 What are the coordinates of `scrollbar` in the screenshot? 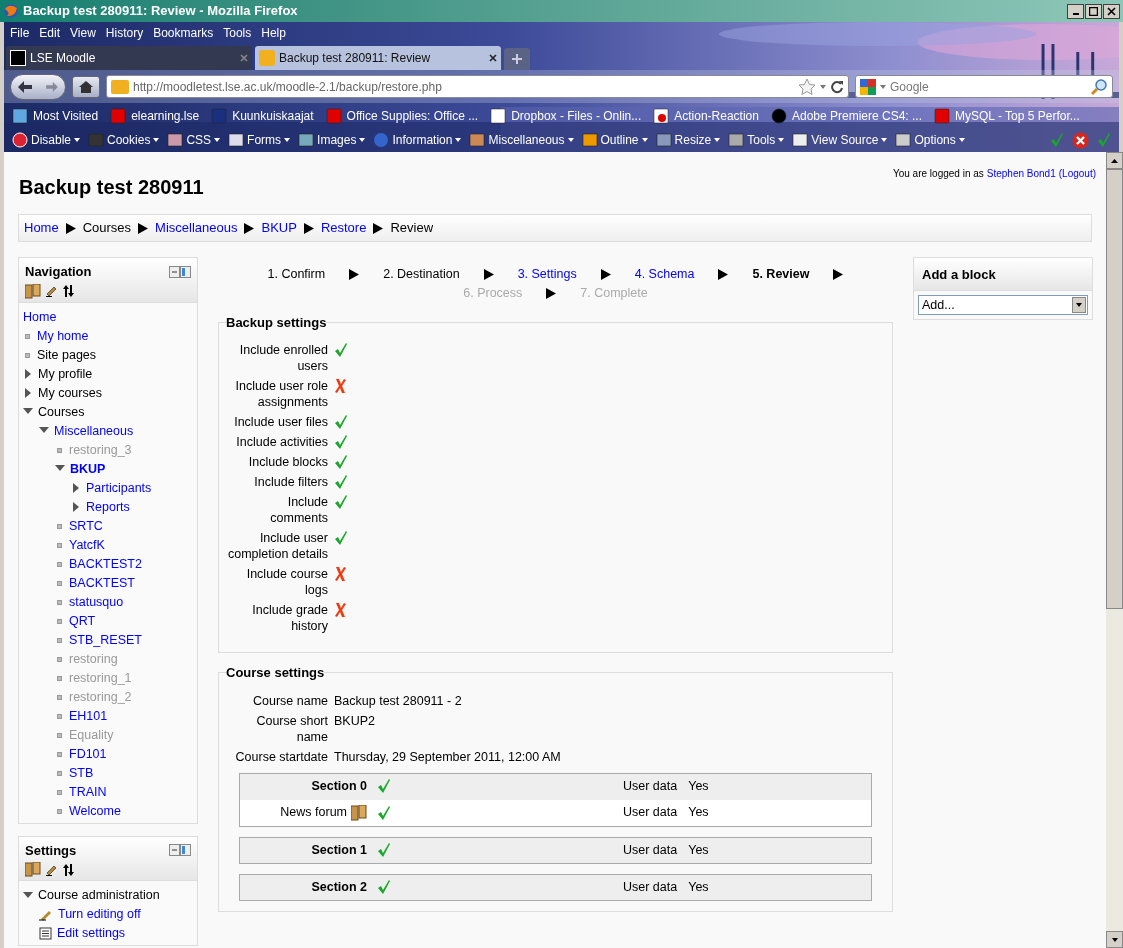 It's located at (1114, 550).